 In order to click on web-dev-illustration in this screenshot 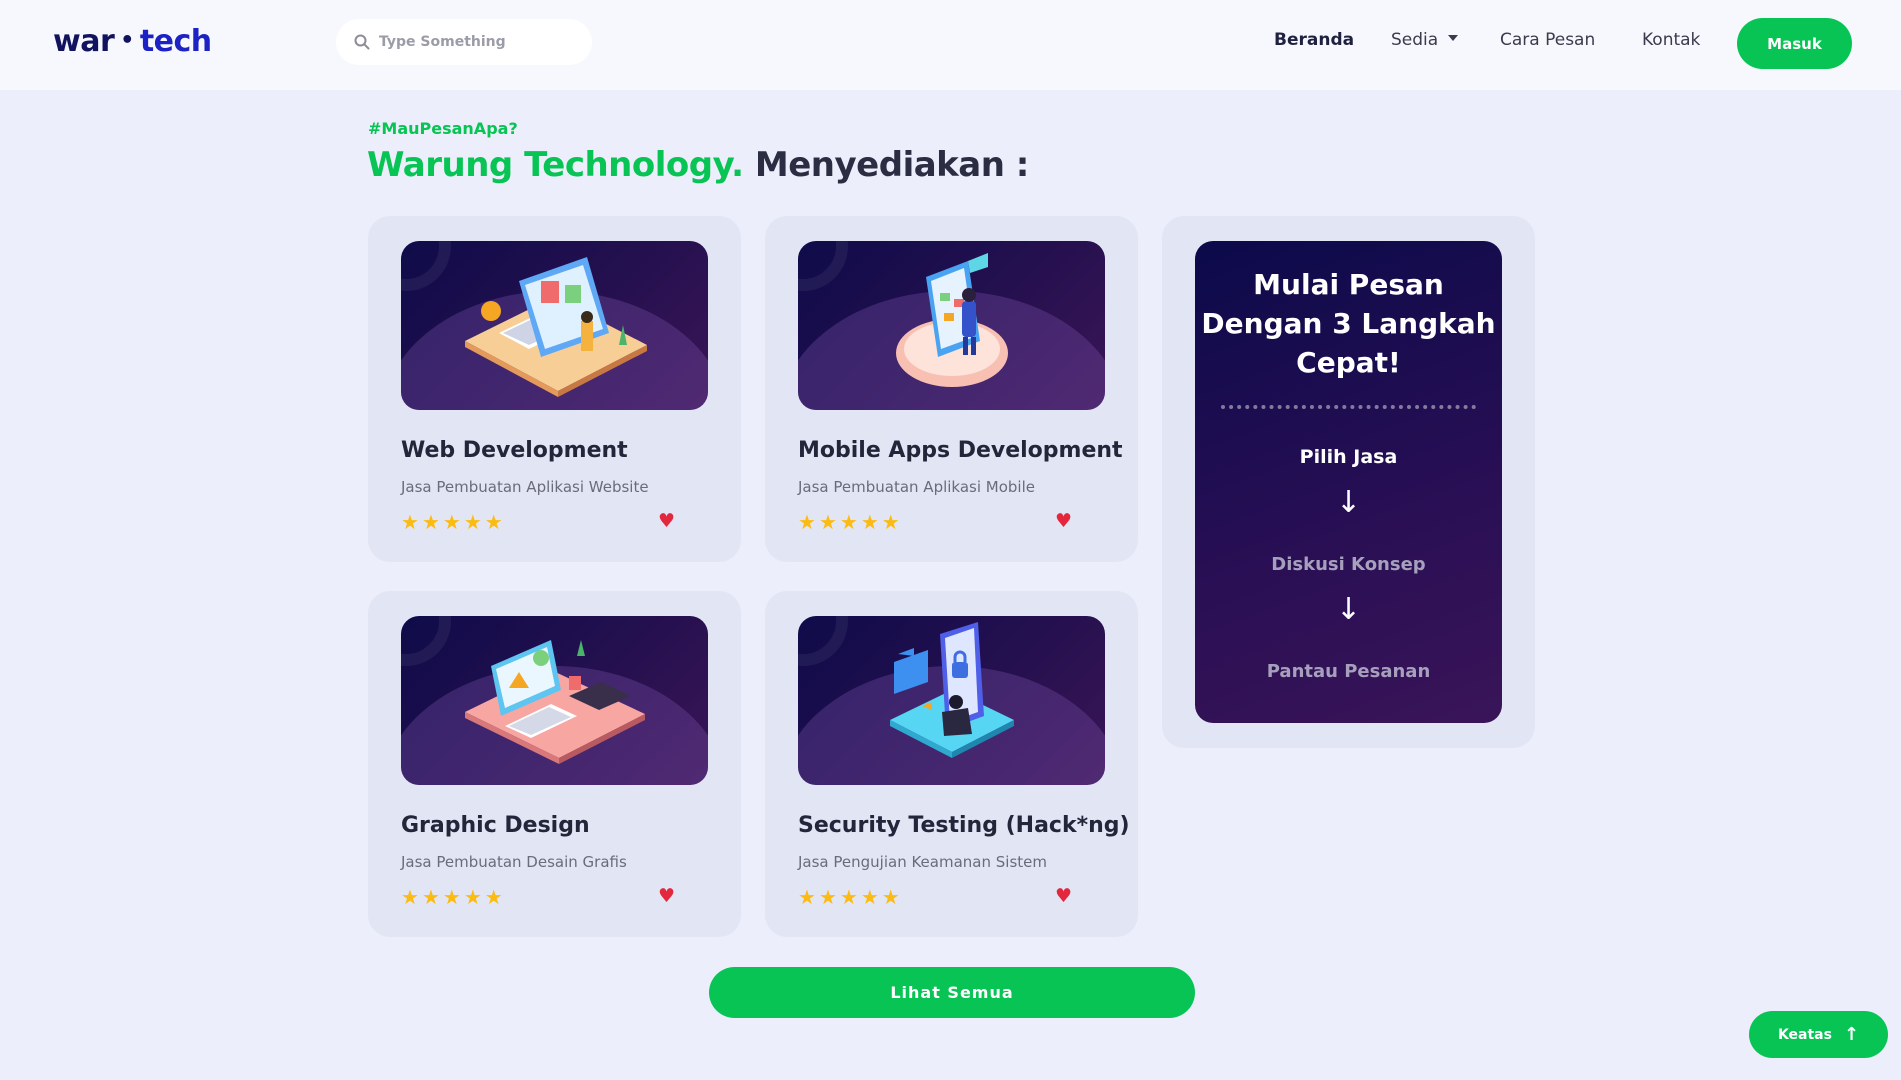, I will do `click(554, 325)`.